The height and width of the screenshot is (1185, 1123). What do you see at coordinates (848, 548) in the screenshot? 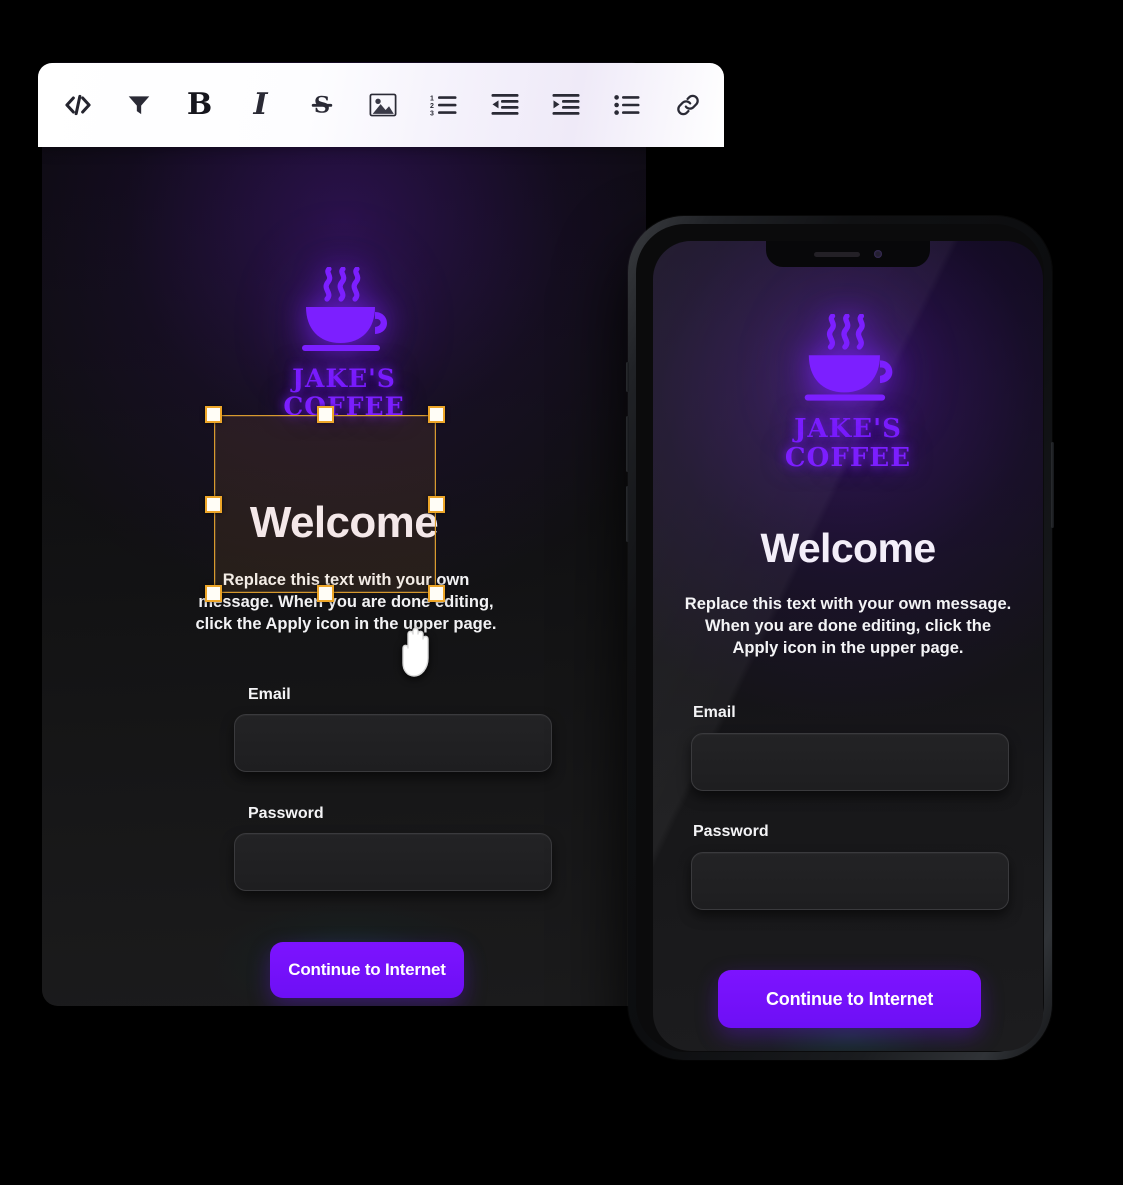
I see `phone-headline: Welcome` at bounding box center [848, 548].